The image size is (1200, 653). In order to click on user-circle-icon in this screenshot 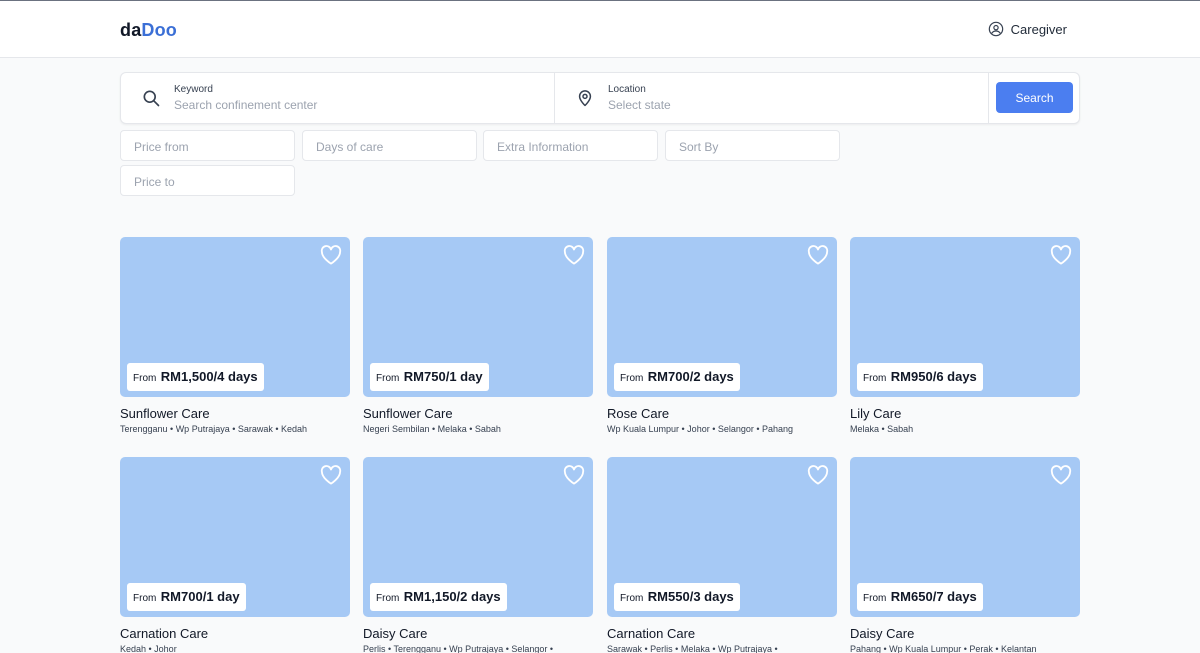, I will do `click(995, 29)`.